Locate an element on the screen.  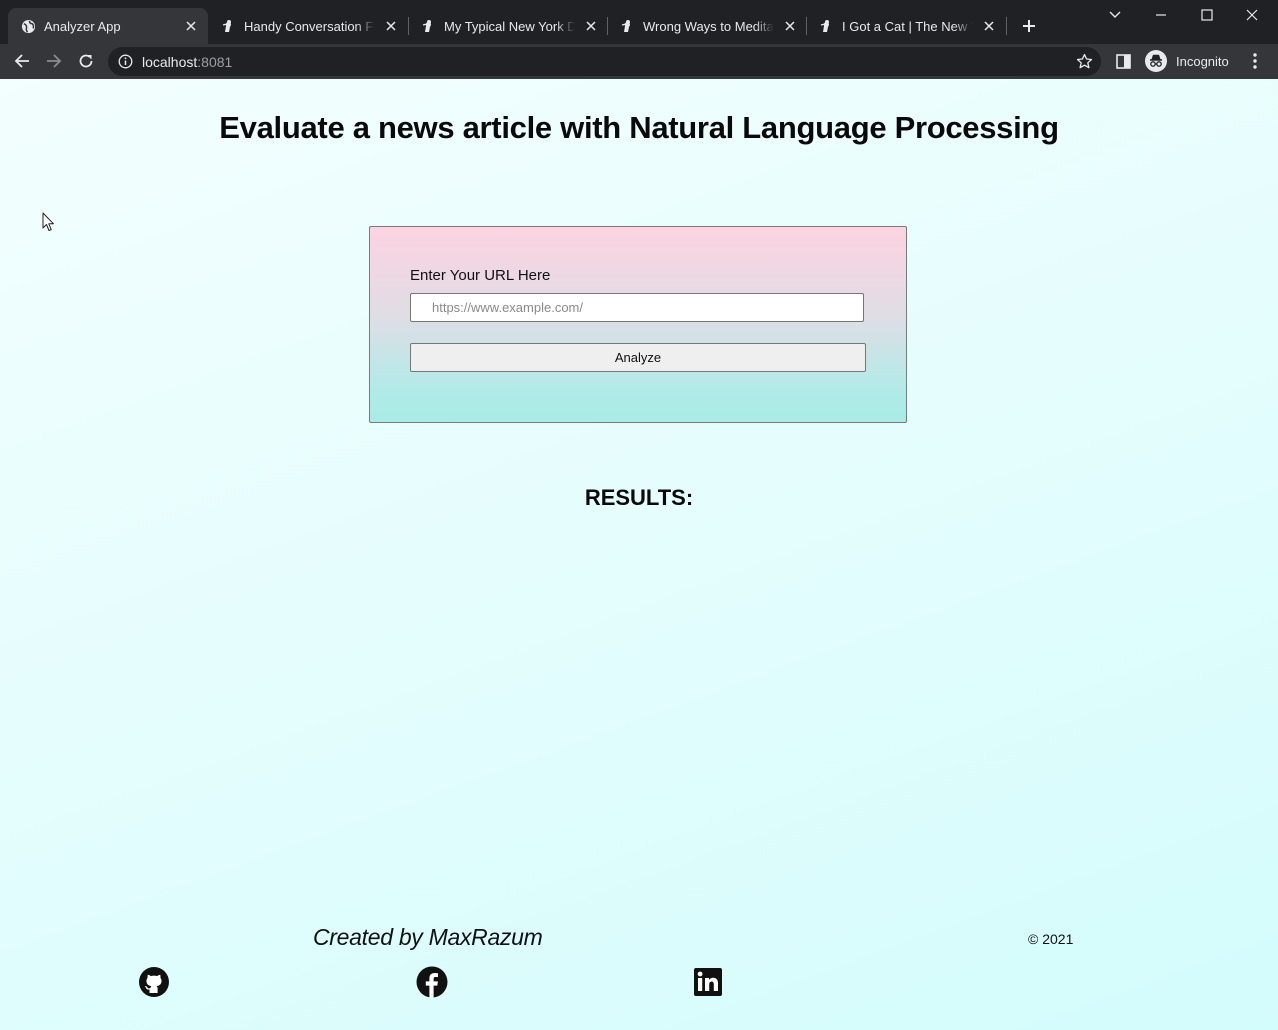
mouse-cursor-icon is located at coordinates (48, 222).